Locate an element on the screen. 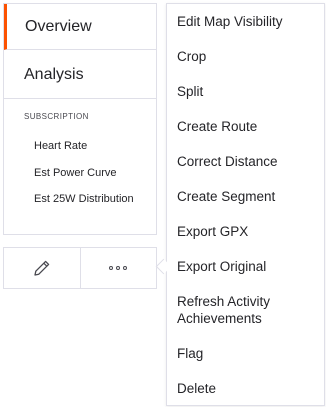 This screenshot has height=407, width=326. nav-item-overview: Overview is located at coordinates (80, 27).